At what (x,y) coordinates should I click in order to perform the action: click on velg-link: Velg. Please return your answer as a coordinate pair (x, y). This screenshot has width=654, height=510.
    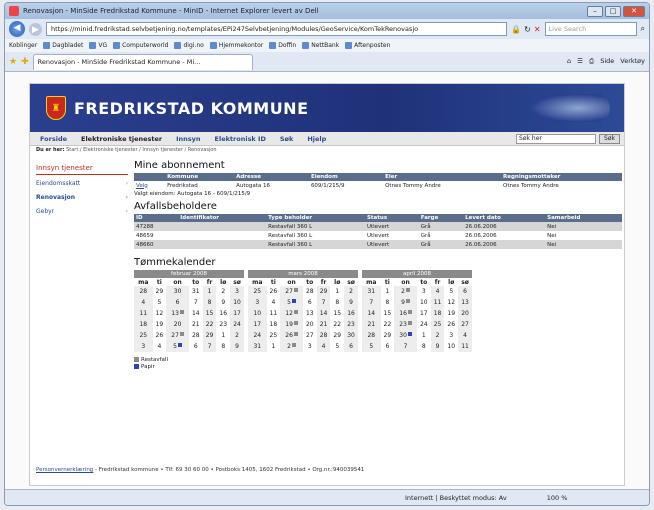
    Looking at the image, I should click on (149, 185).